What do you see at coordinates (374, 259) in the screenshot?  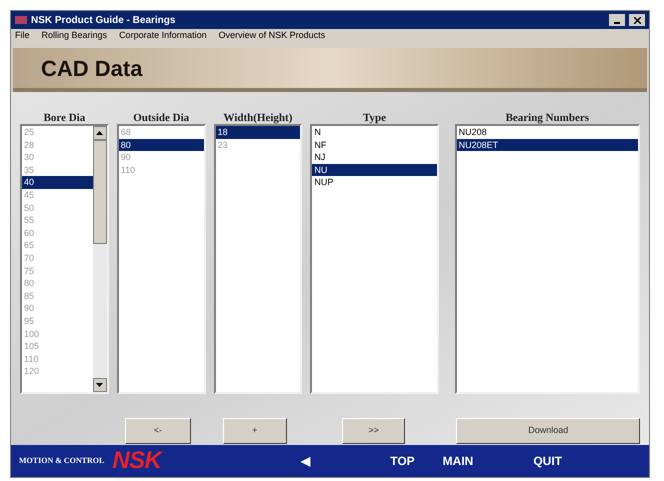 I see `list-box: N NF NJ NU NUP` at bounding box center [374, 259].